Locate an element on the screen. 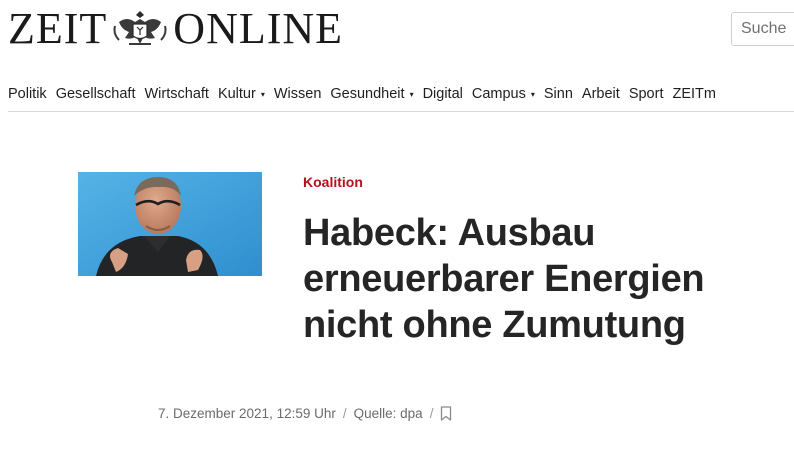 This screenshot has width=794, height=450. nav-label: Kultur is located at coordinates (236, 94).